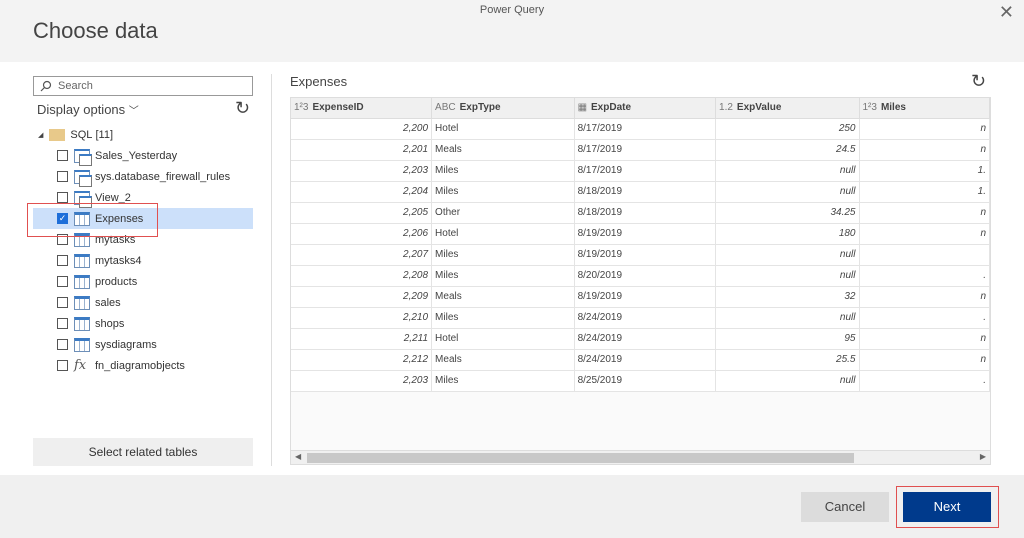 This screenshot has height=538, width=1024. Describe the element at coordinates (362, 297) in the screenshot. I see `cell-expenseid: 2,209` at that location.